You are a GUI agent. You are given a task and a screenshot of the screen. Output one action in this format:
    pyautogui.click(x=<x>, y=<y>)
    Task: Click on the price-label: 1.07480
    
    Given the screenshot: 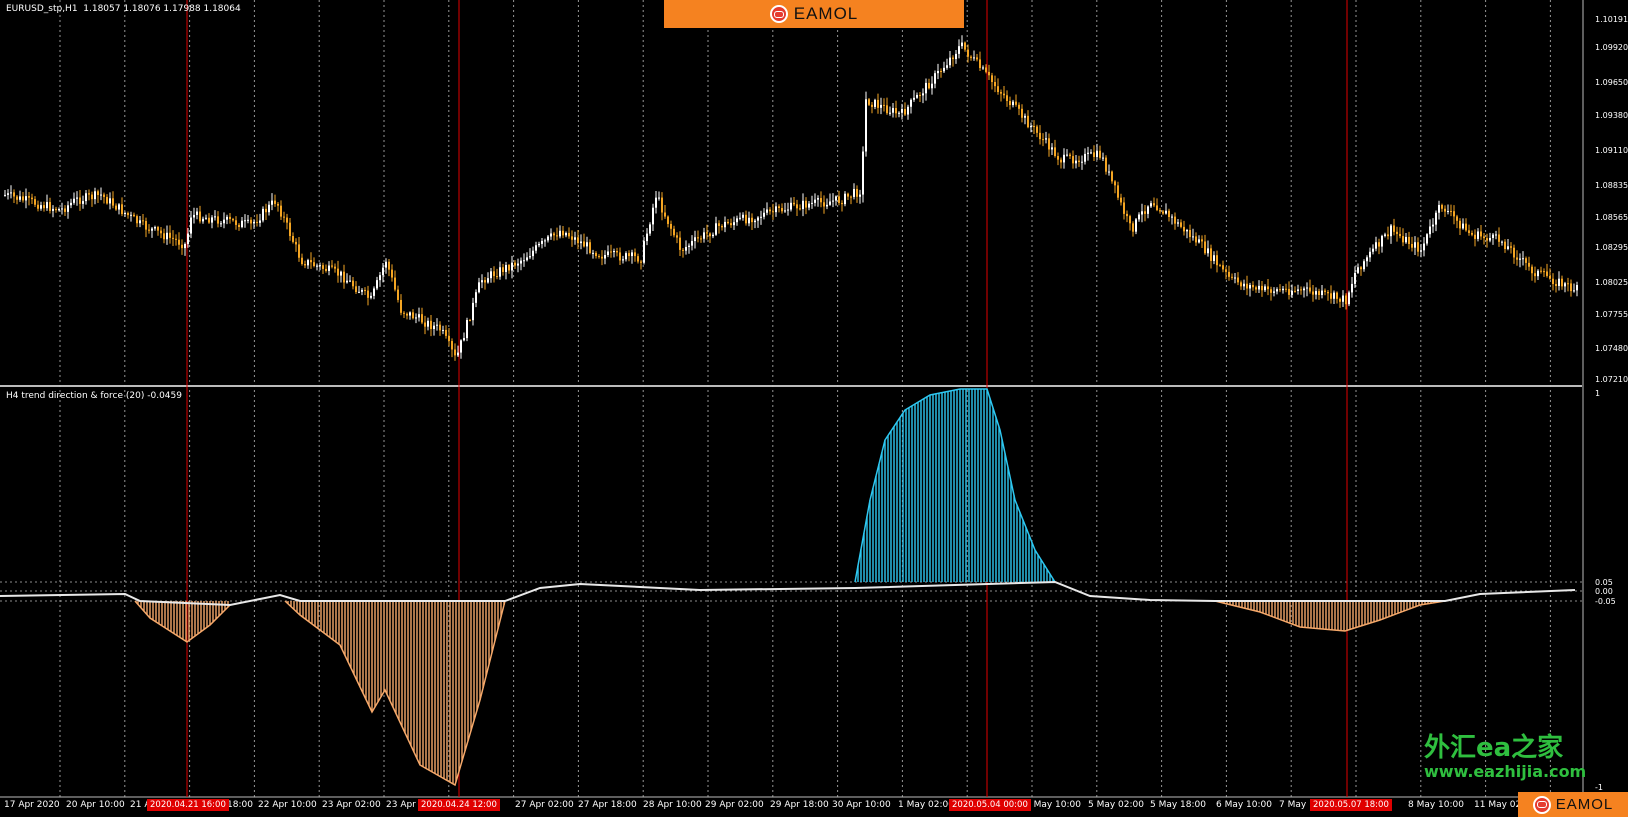 What is the action you would take?
    pyautogui.click(x=1611, y=348)
    